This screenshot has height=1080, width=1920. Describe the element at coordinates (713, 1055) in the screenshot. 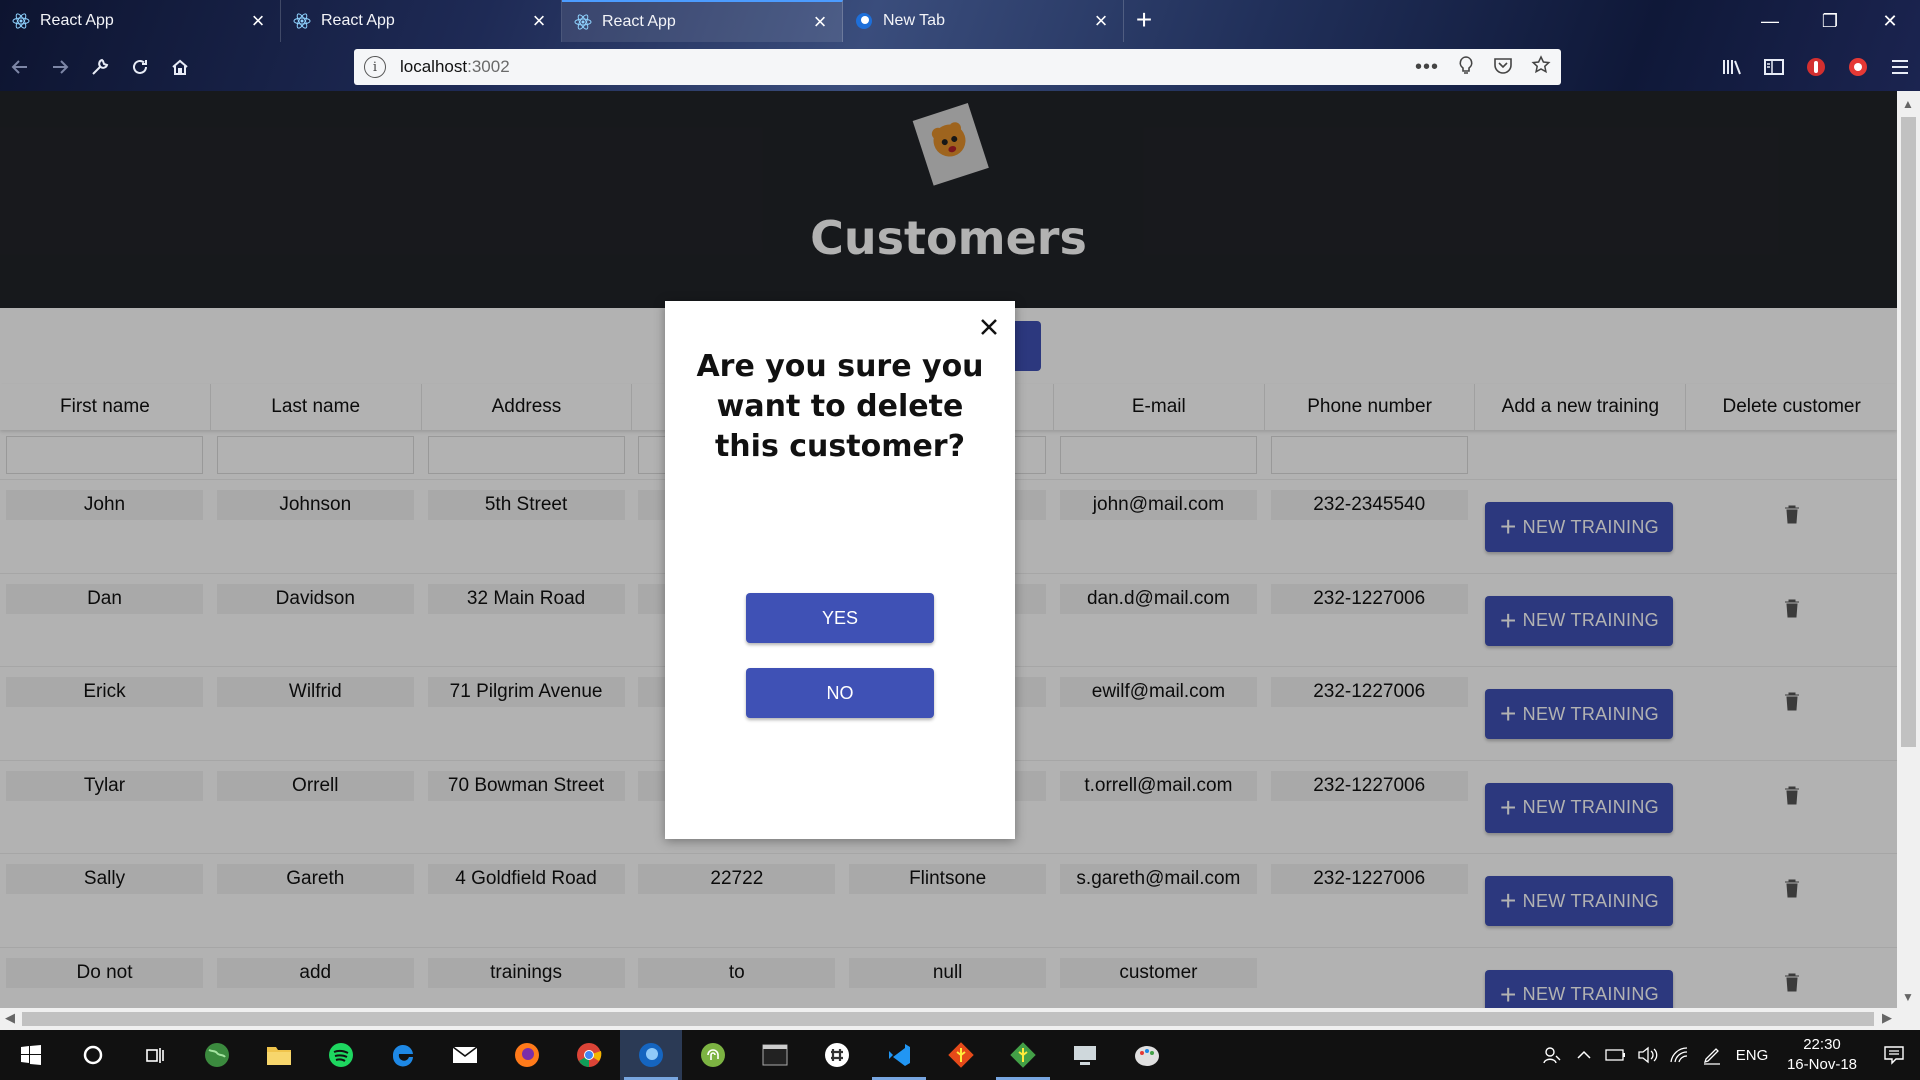

I see `fingerprint-app-icon` at that location.